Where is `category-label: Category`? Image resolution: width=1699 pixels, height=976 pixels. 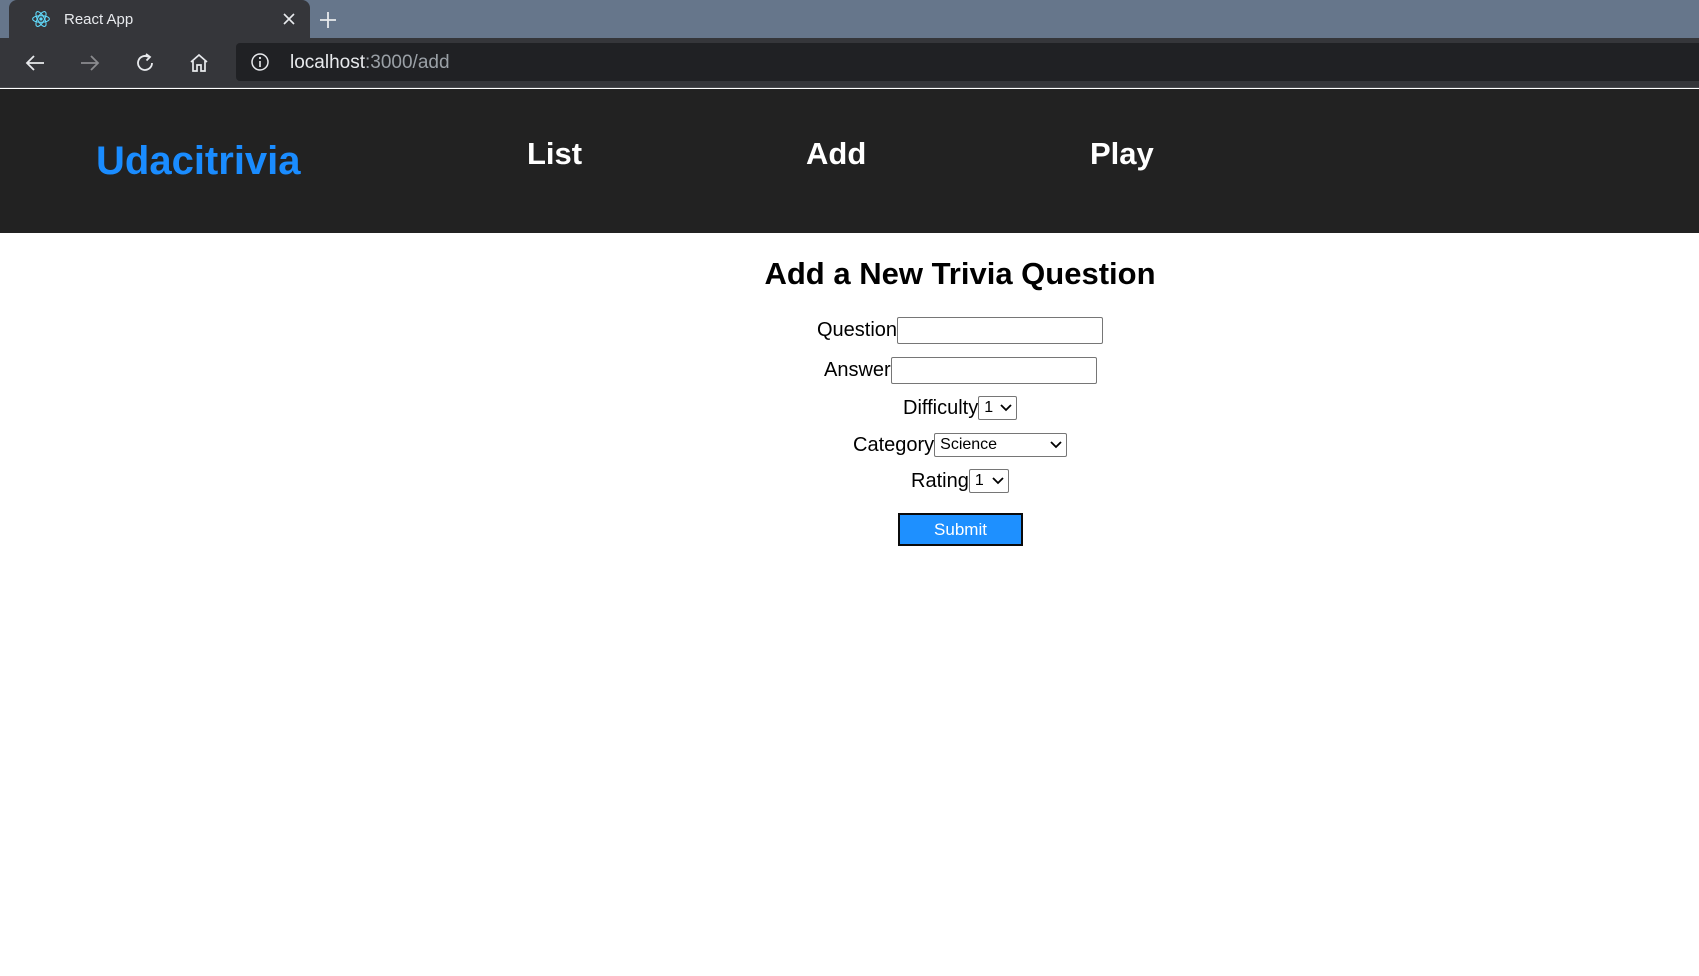 category-label: Category is located at coordinates (894, 444).